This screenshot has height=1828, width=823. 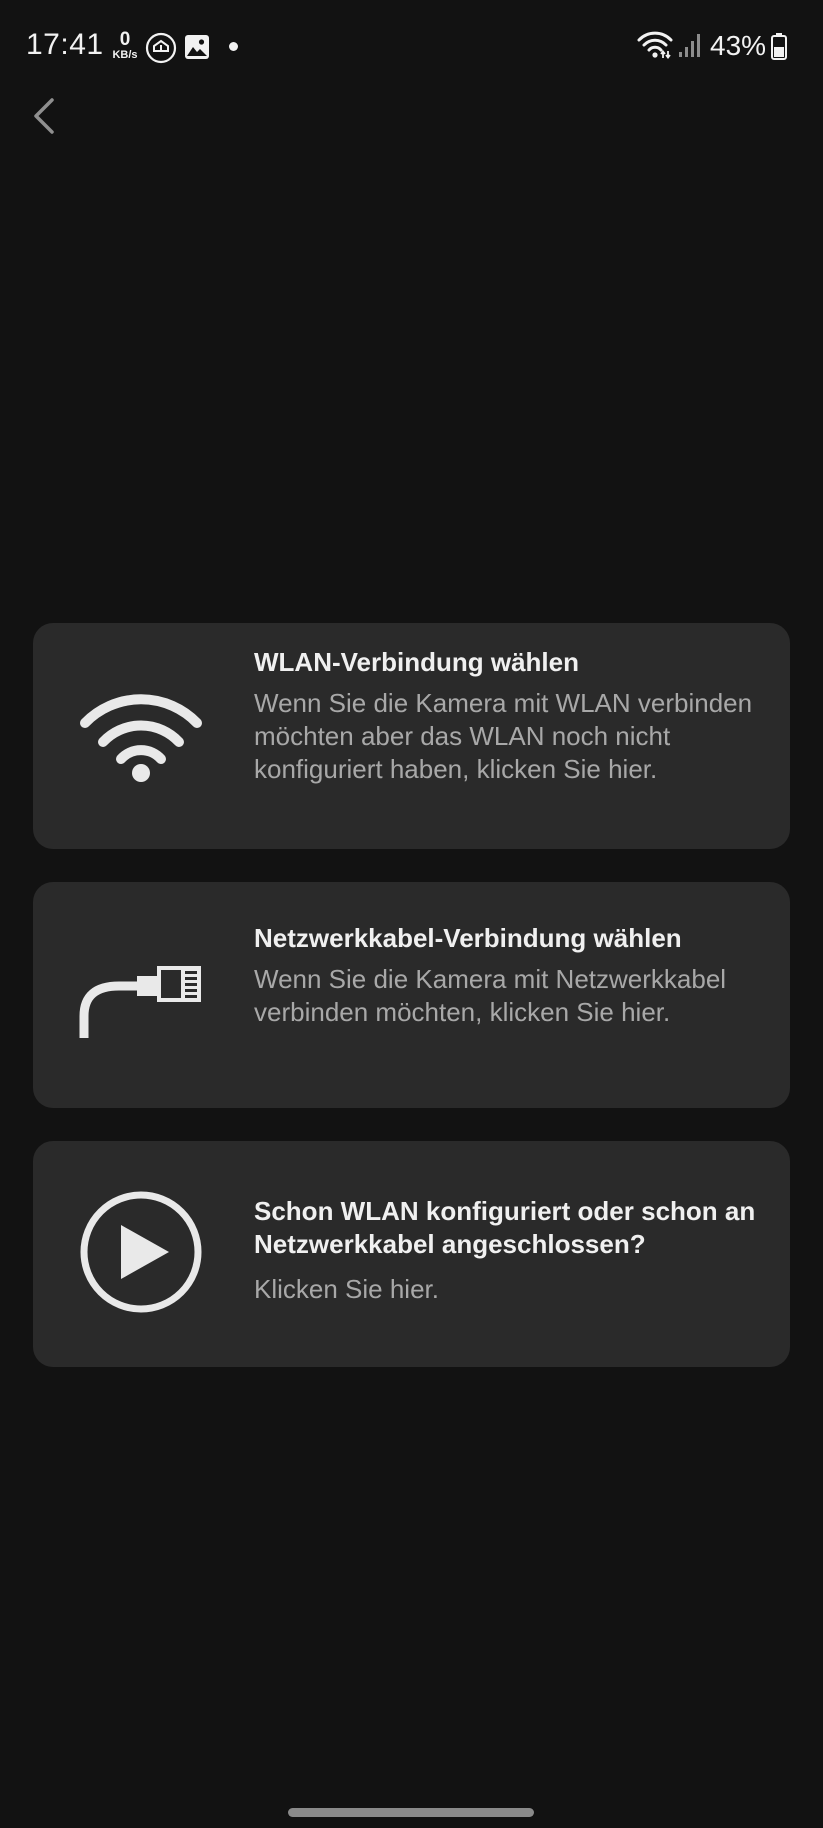 I want to click on recording-icon, so click(x=161, y=50).